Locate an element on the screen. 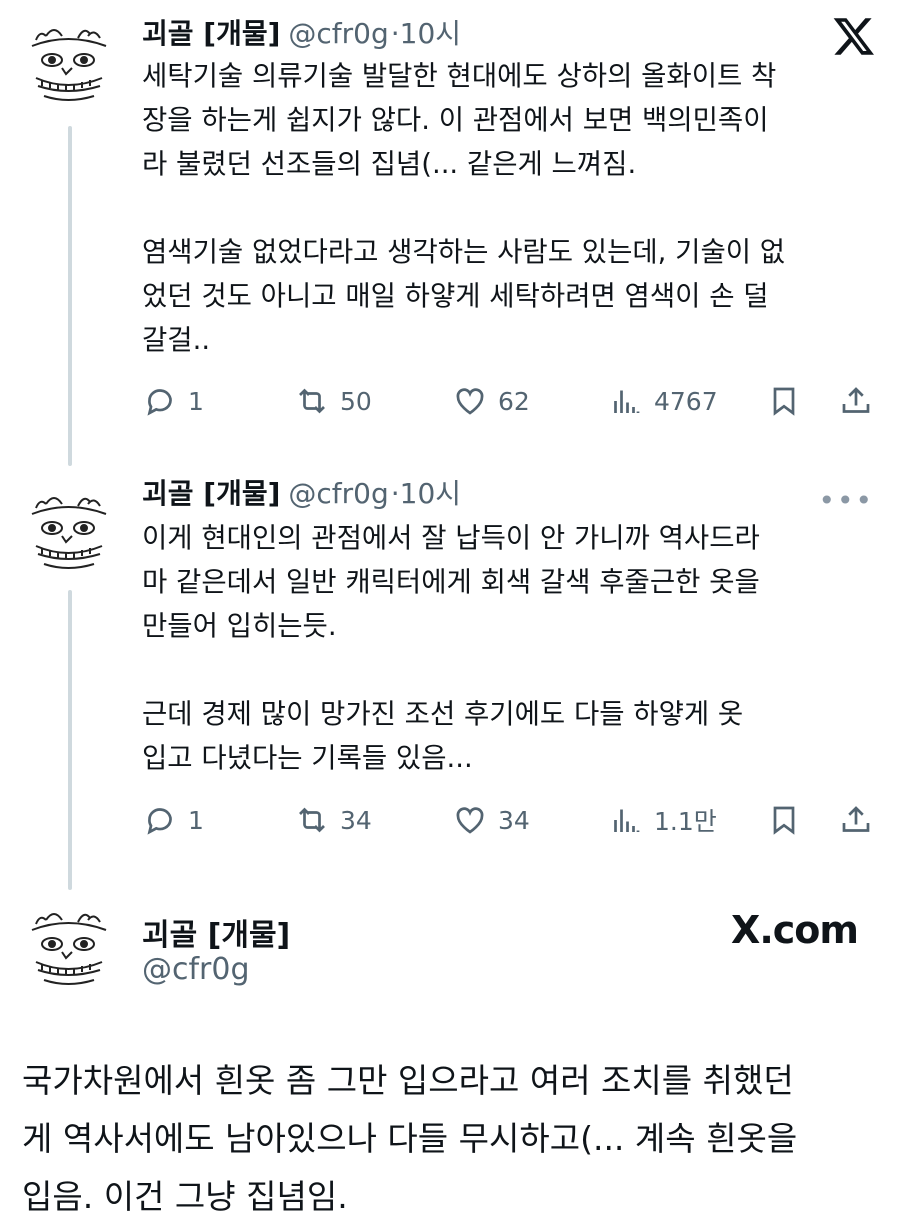 Image resolution: width=900 pixels, height=1232 pixels. like-count: 62 is located at coordinates (514, 401).